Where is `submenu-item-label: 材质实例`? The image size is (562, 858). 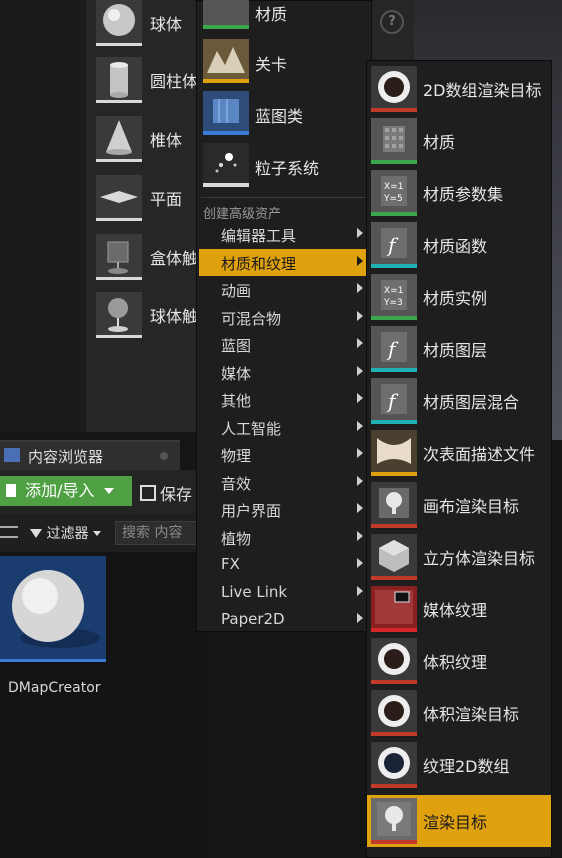 submenu-item-label: 材质实例 is located at coordinates (455, 298).